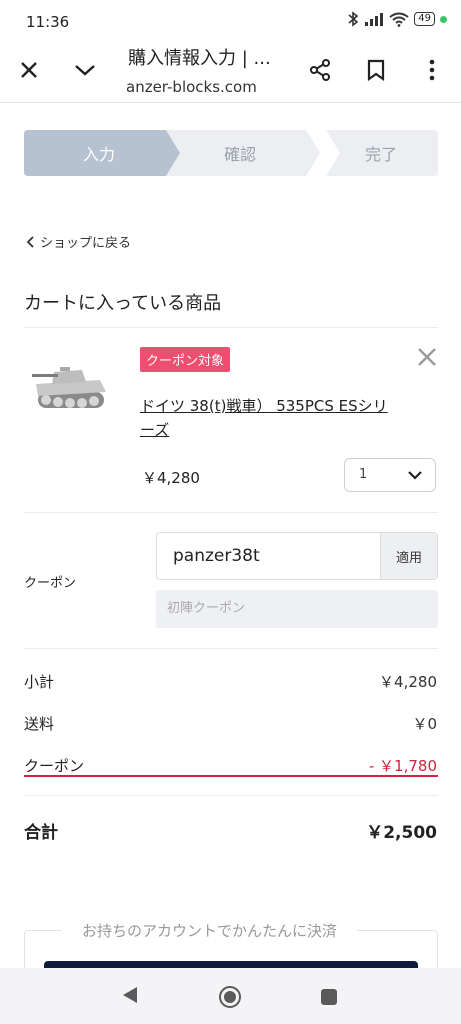  Describe the element at coordinates (424, 724) in the screenshot. I see `shipping-value: ￥0` at that location.